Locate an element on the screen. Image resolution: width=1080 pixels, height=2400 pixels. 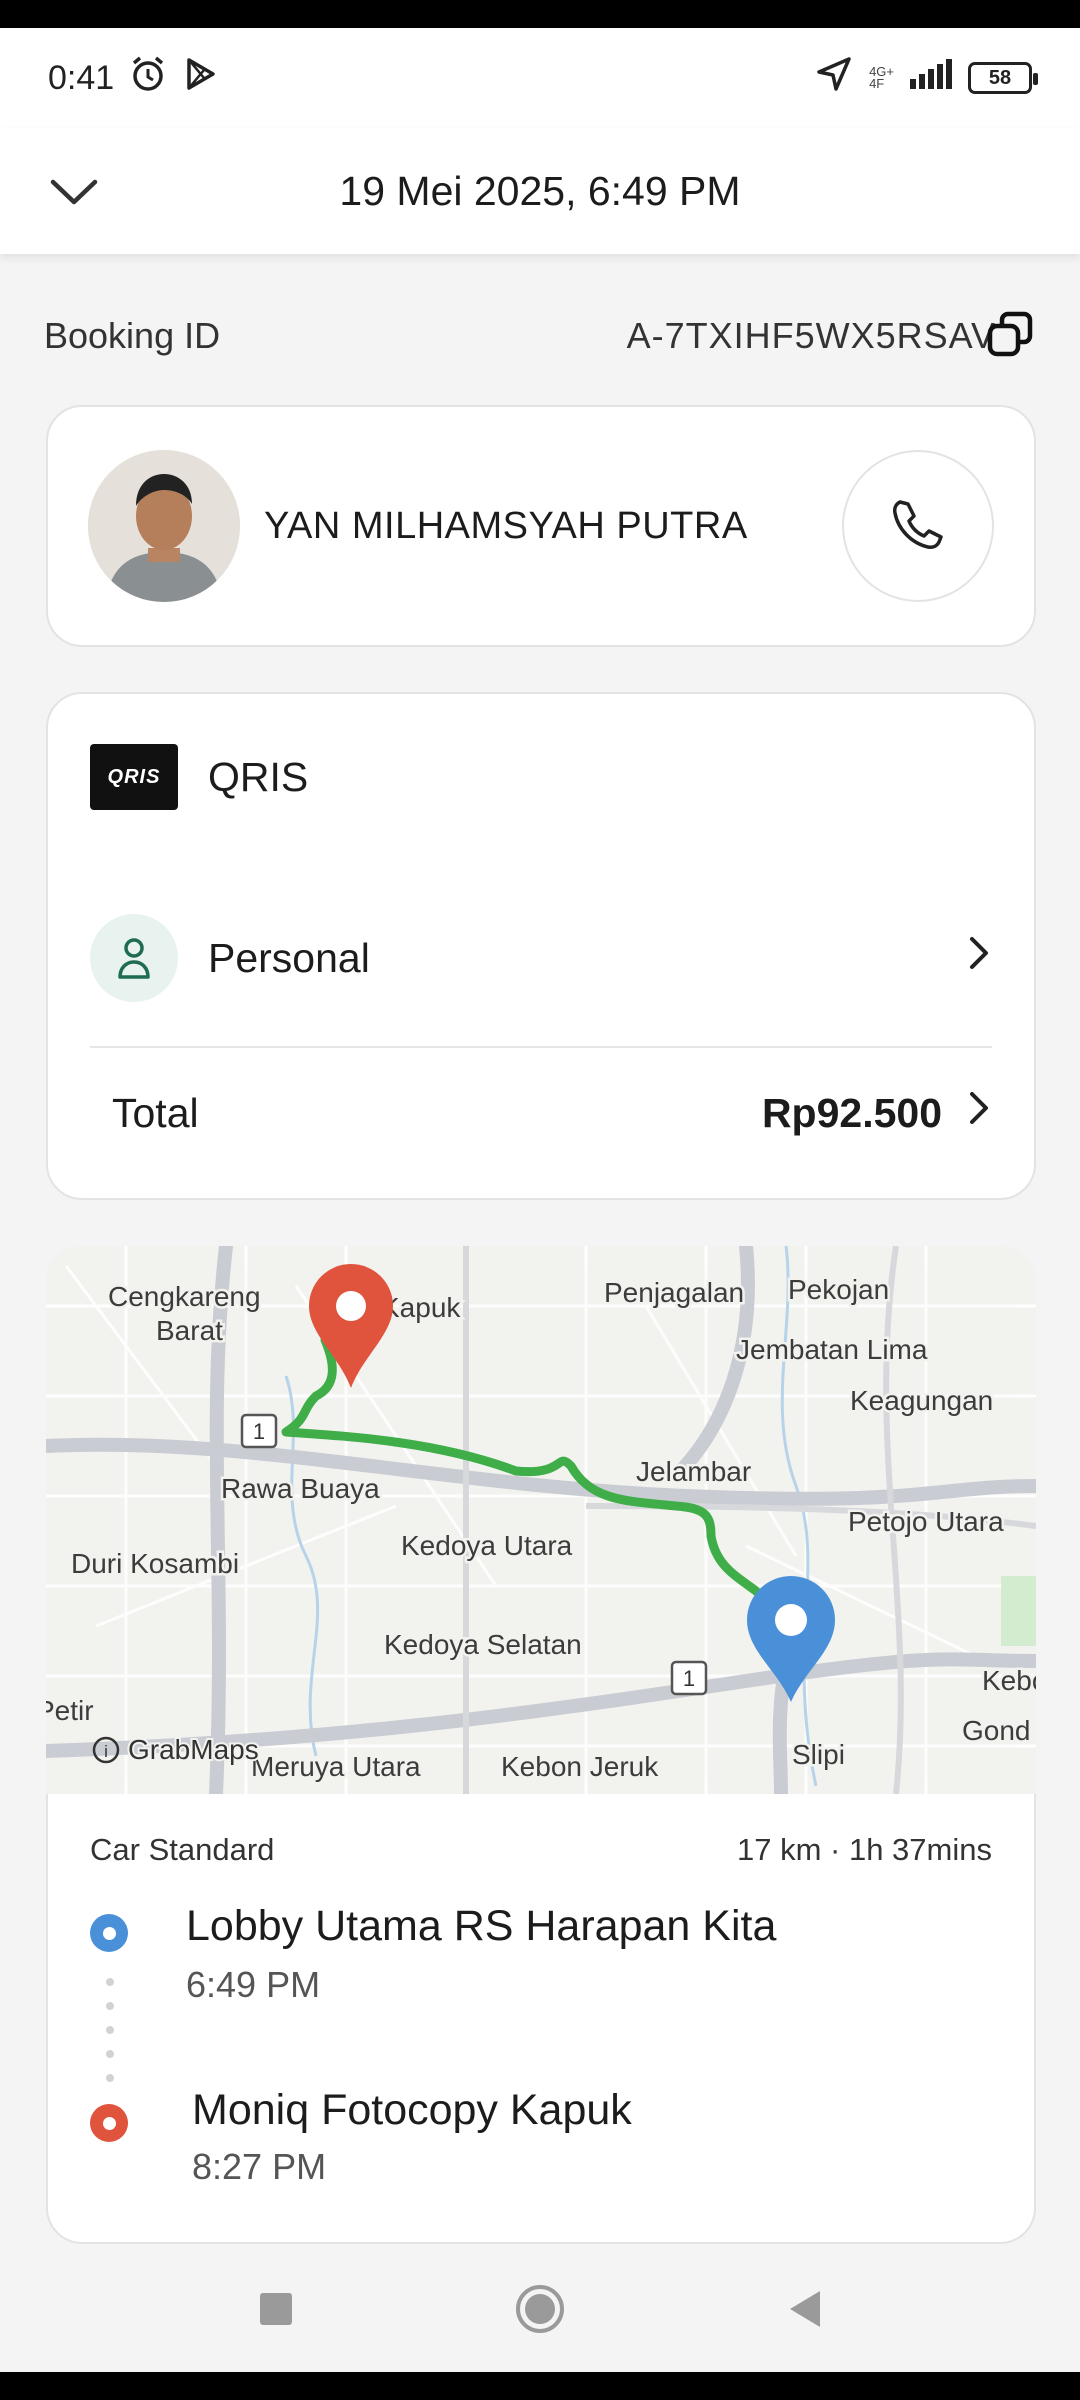
total-row: Total Rp92.500 is located at coordinates (541, 1113).